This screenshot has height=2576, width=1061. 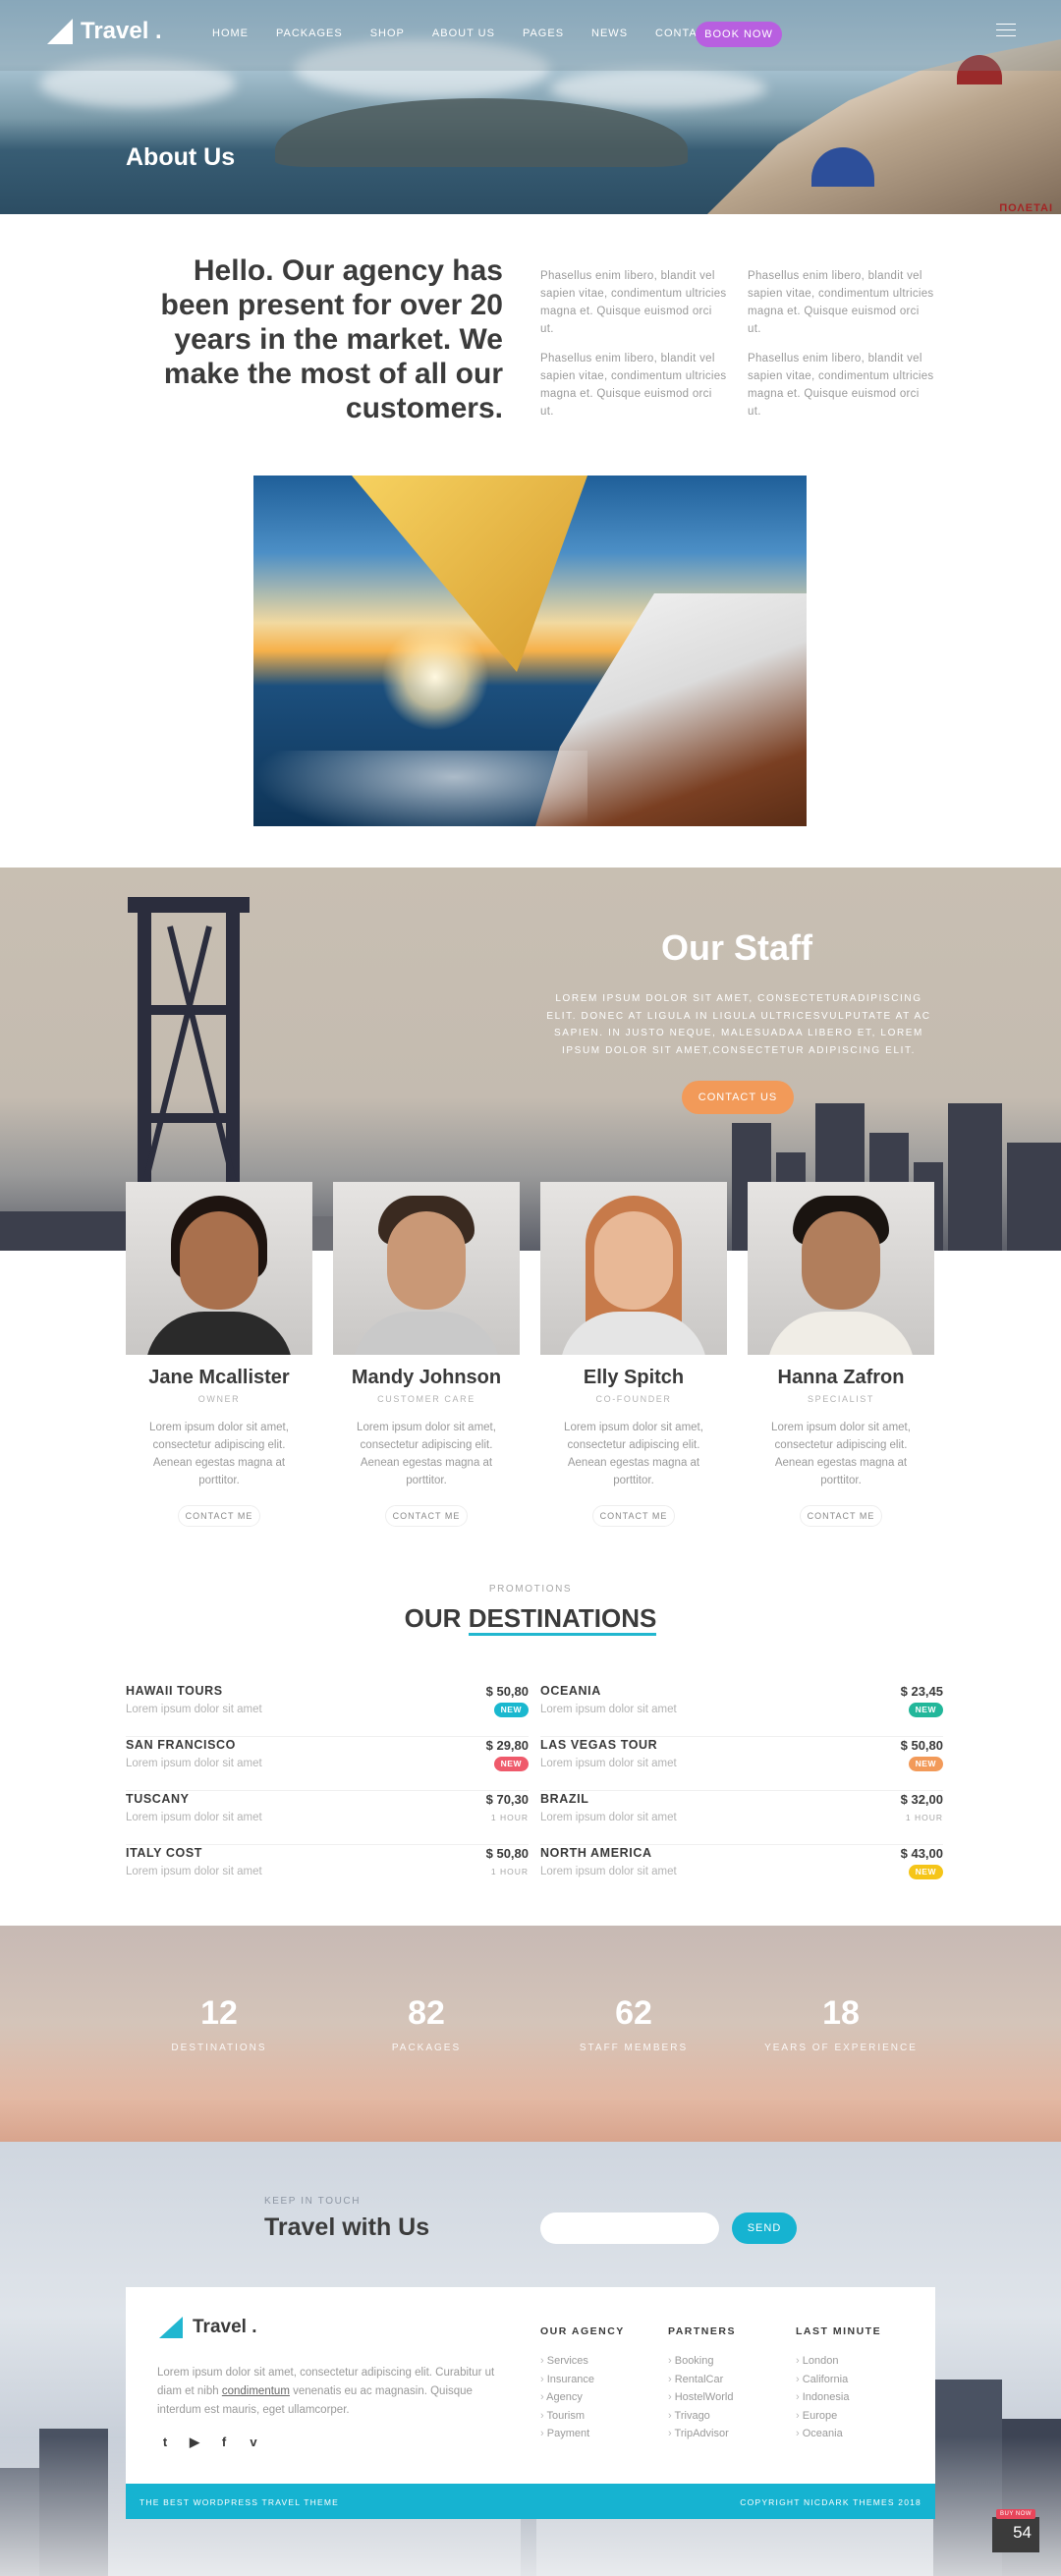 What do you see at coordinates (507, 1745) in the screenshot?
I see `destination-price: $ 29,80` at bounding box center [507, 1745].